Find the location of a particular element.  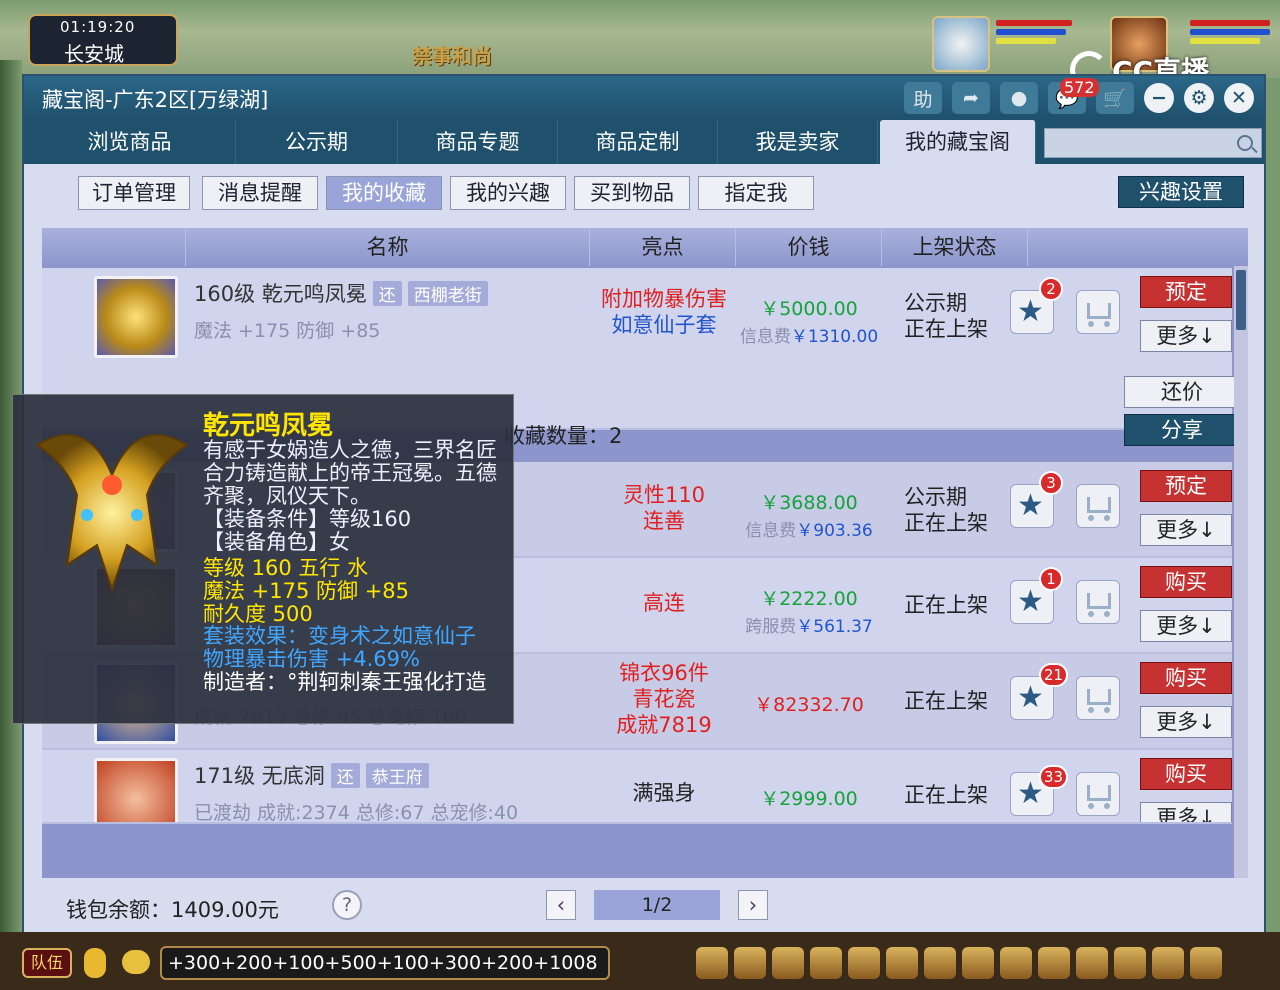

fav-count-badge: 1 is located at coordinates (1051, 579).